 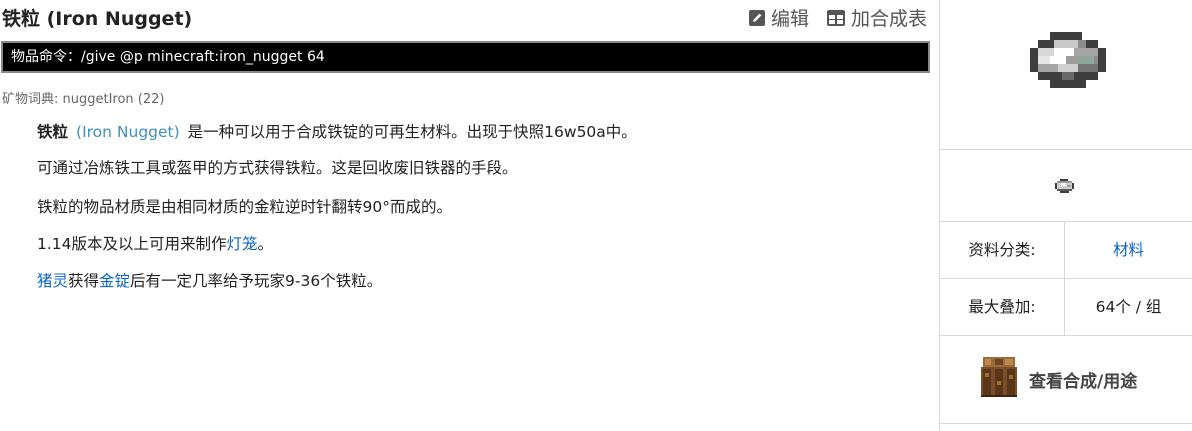 I want to click on max-stack-label: 最大叠加:, so click(x=1002, y=307).